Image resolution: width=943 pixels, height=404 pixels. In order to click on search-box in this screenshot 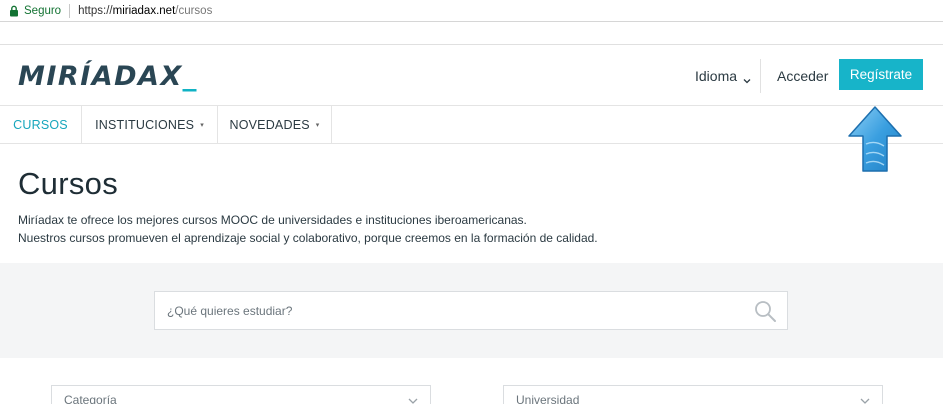, I will do `click(471, 310)`.